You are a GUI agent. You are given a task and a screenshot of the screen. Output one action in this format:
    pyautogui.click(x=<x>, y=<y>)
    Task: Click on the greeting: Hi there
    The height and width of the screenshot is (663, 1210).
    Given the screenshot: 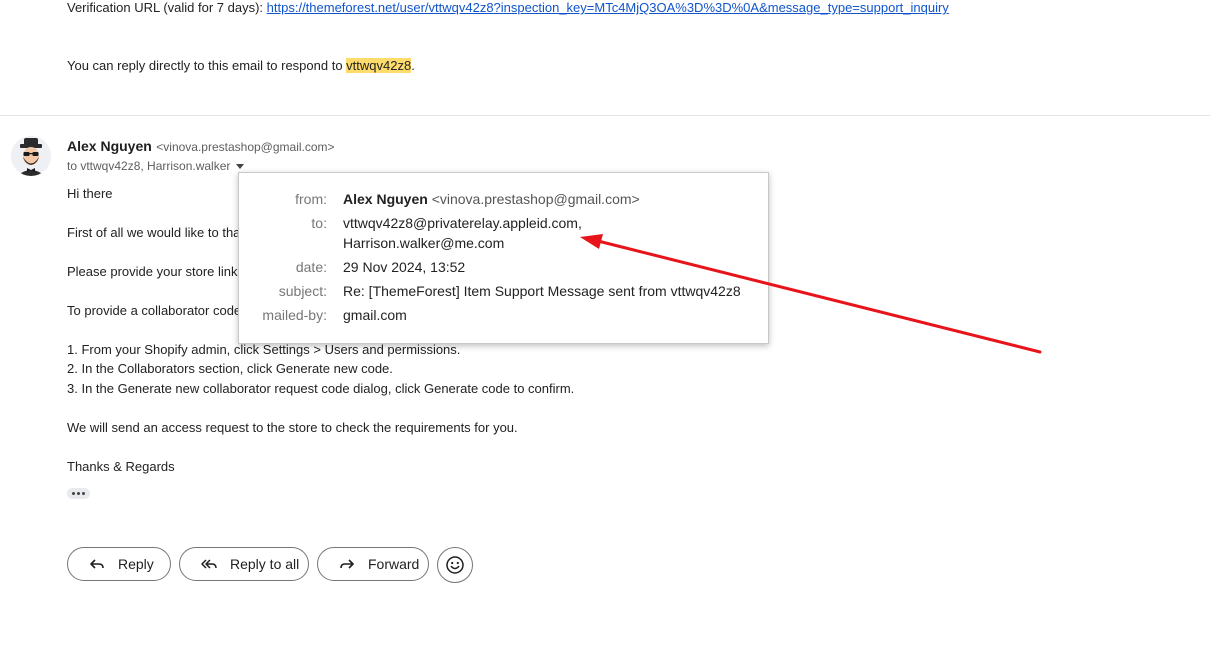 What is the action you would take?
    pyautogui.click(x=90, y=193)
    